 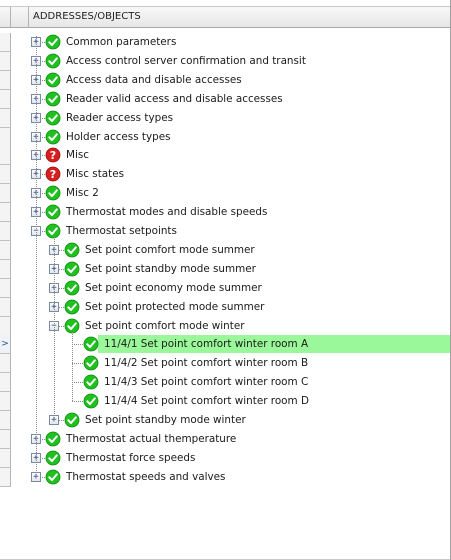 What do you see at coordinates (95, 174) in the screenshot?
I see `tree-item-label: Misc states` at bounding box center [95, 174].